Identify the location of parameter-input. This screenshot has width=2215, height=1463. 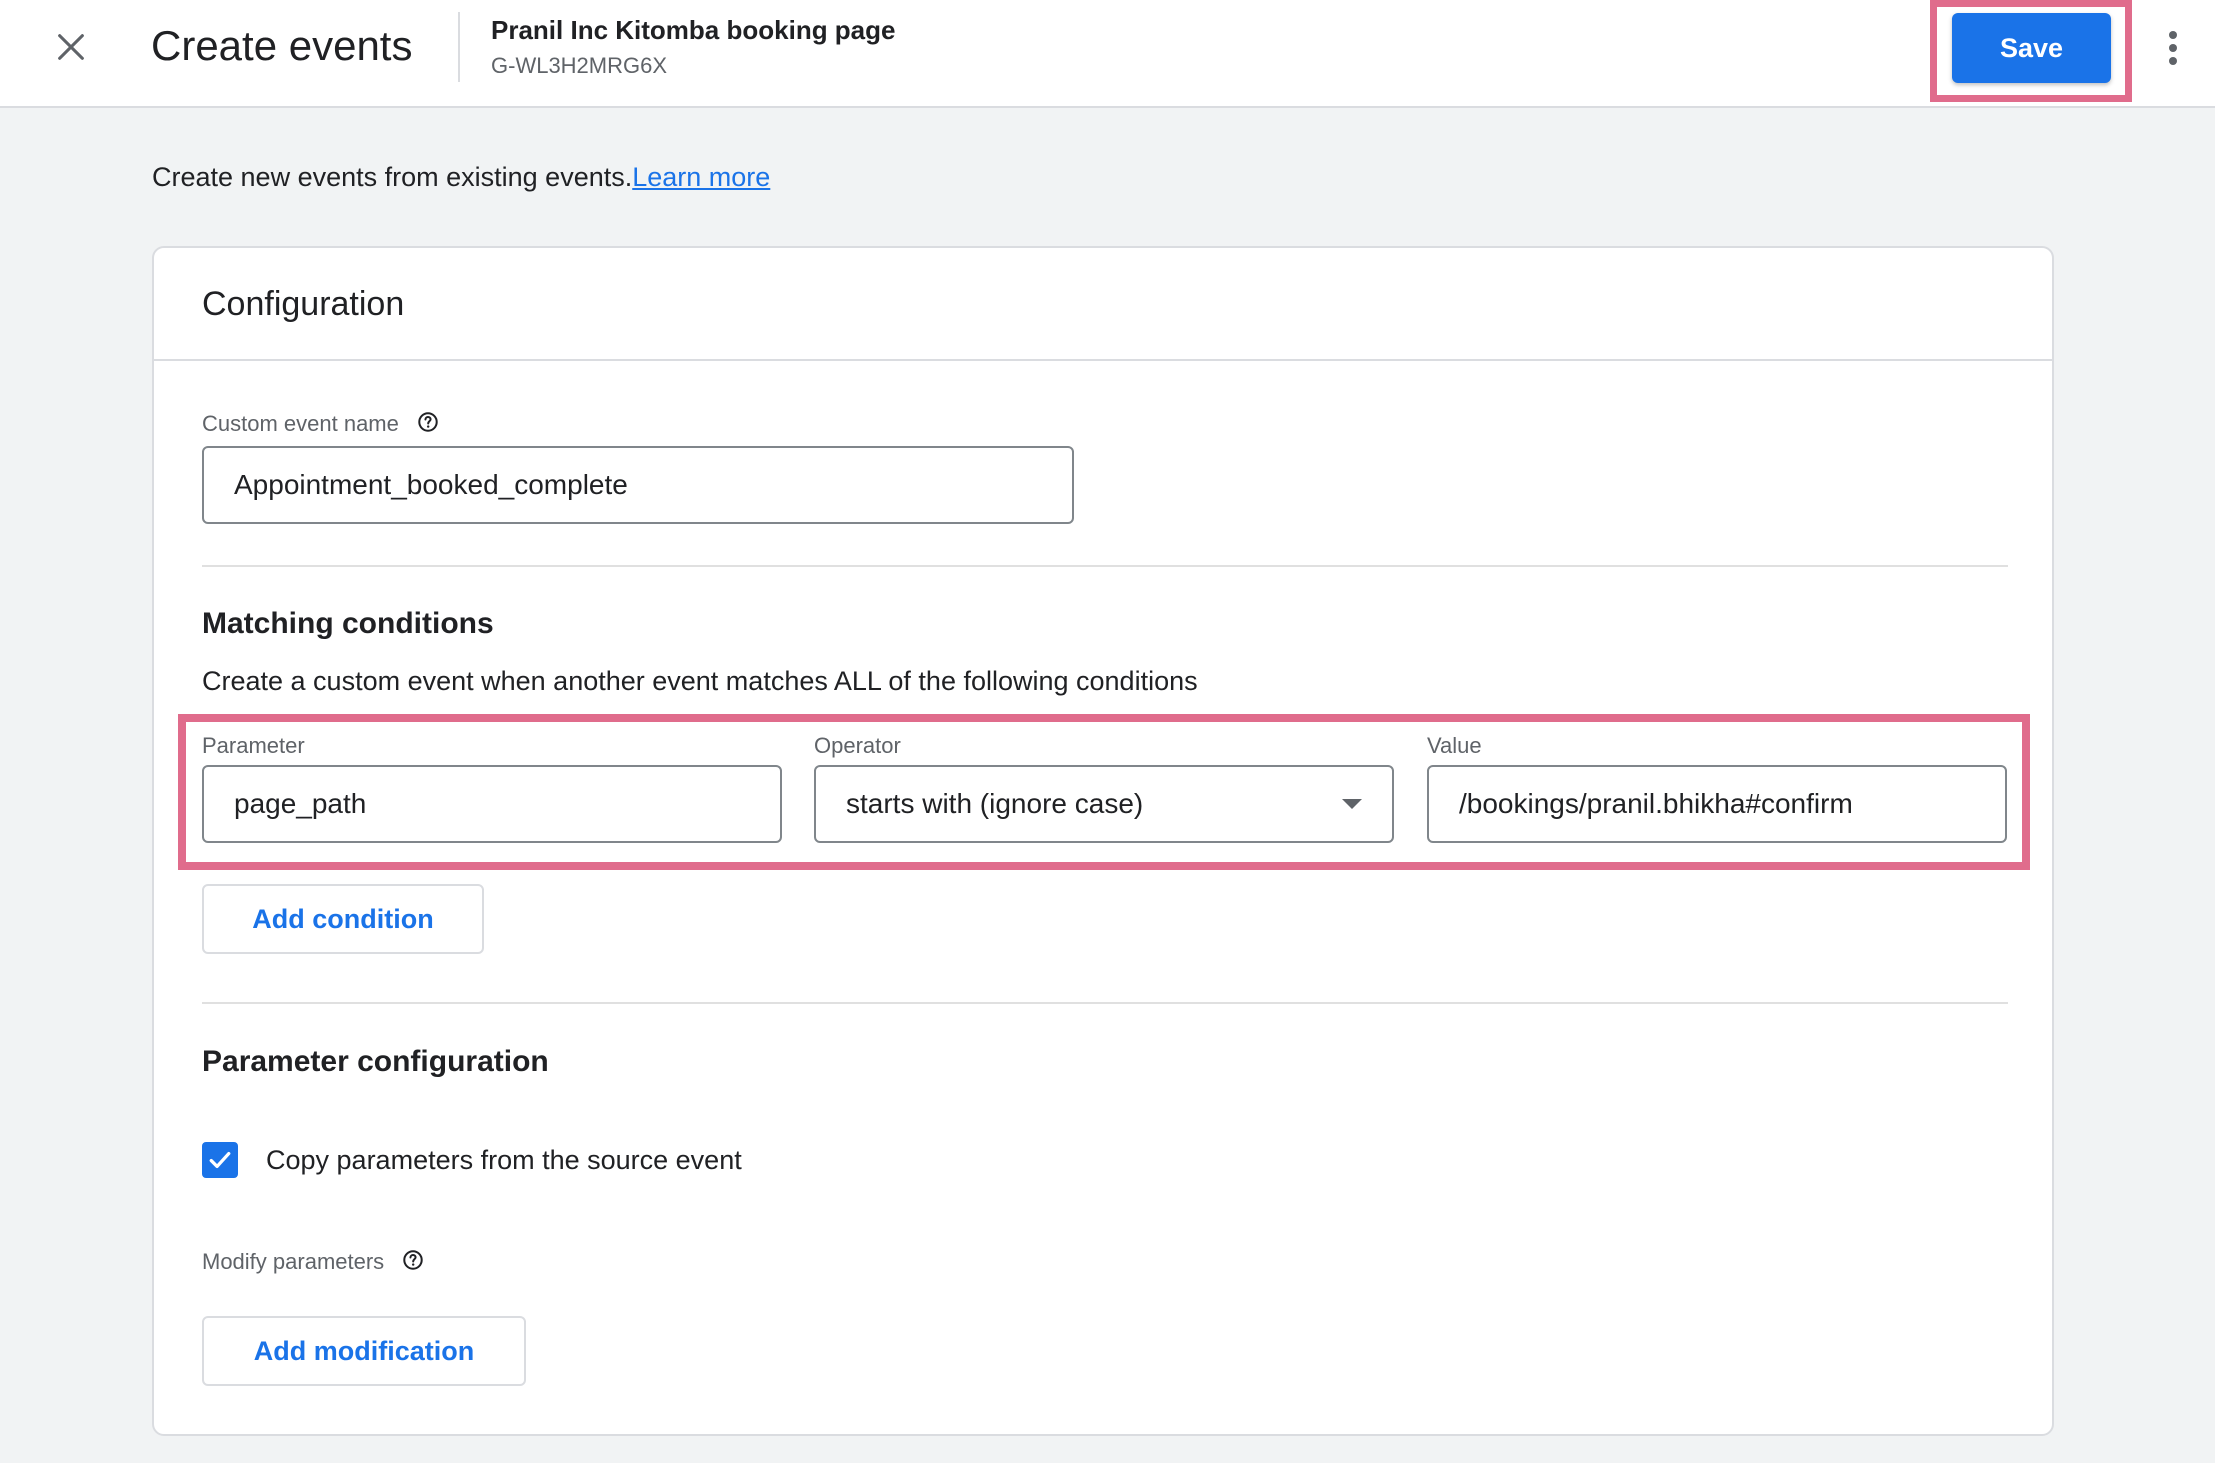
(492, 804).